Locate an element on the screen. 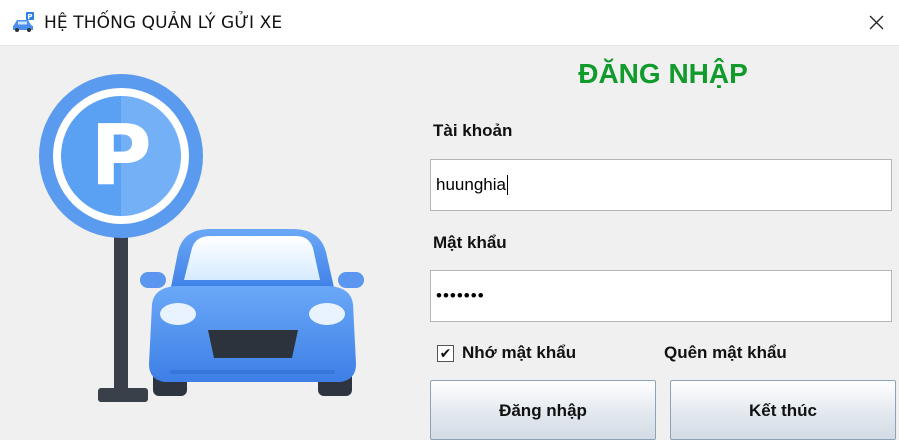 The image size is (899, 440). parking-letter: P is located at coordinates (121, 155).